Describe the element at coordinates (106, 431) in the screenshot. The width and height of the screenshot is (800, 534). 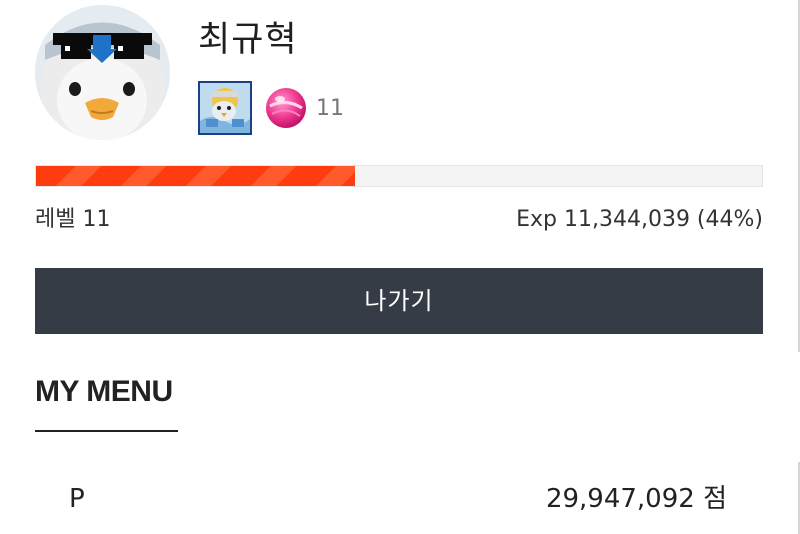
I see `my-menu-underline` at that location.